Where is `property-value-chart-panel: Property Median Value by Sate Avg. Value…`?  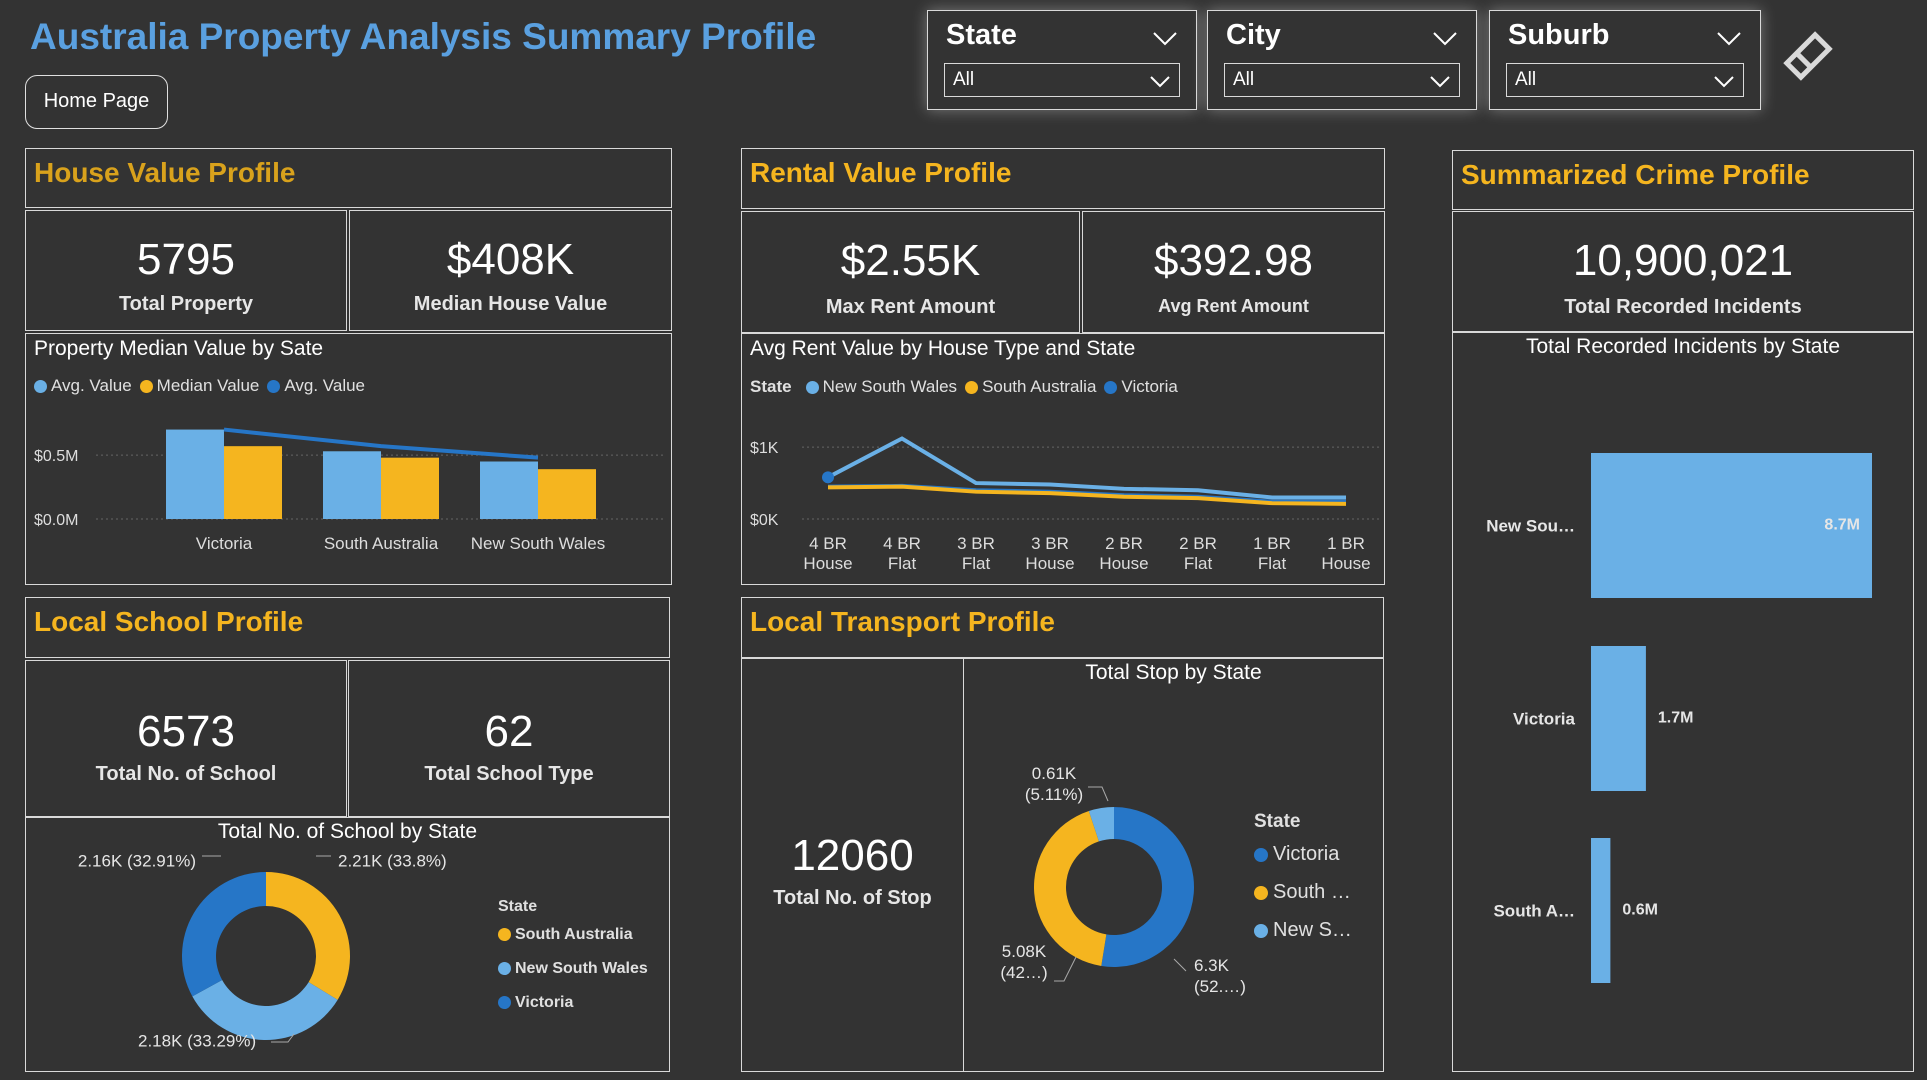 property-value-chart-panel: Property Median Value by Sate Avg. Value… is located at coordinates (348, 459).